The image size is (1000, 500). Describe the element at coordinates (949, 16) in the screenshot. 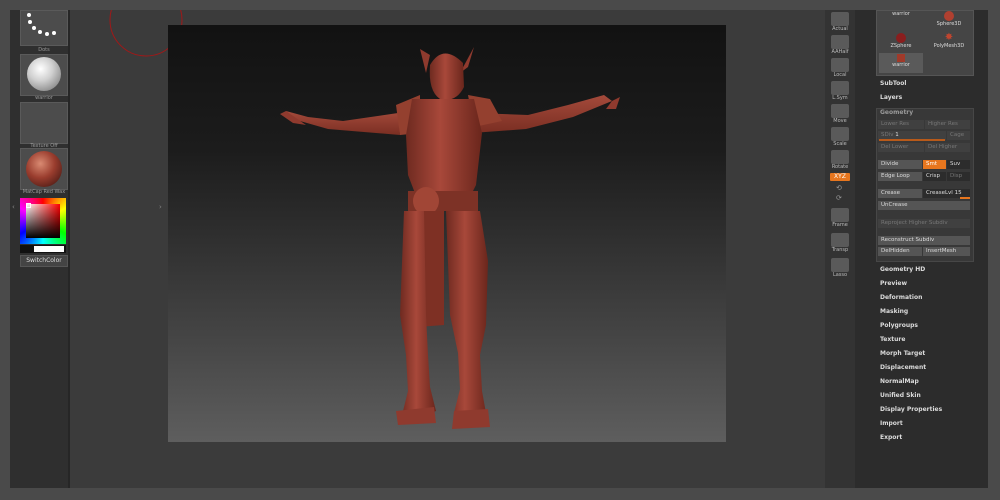

I see `sphere3d-icon` at that location.